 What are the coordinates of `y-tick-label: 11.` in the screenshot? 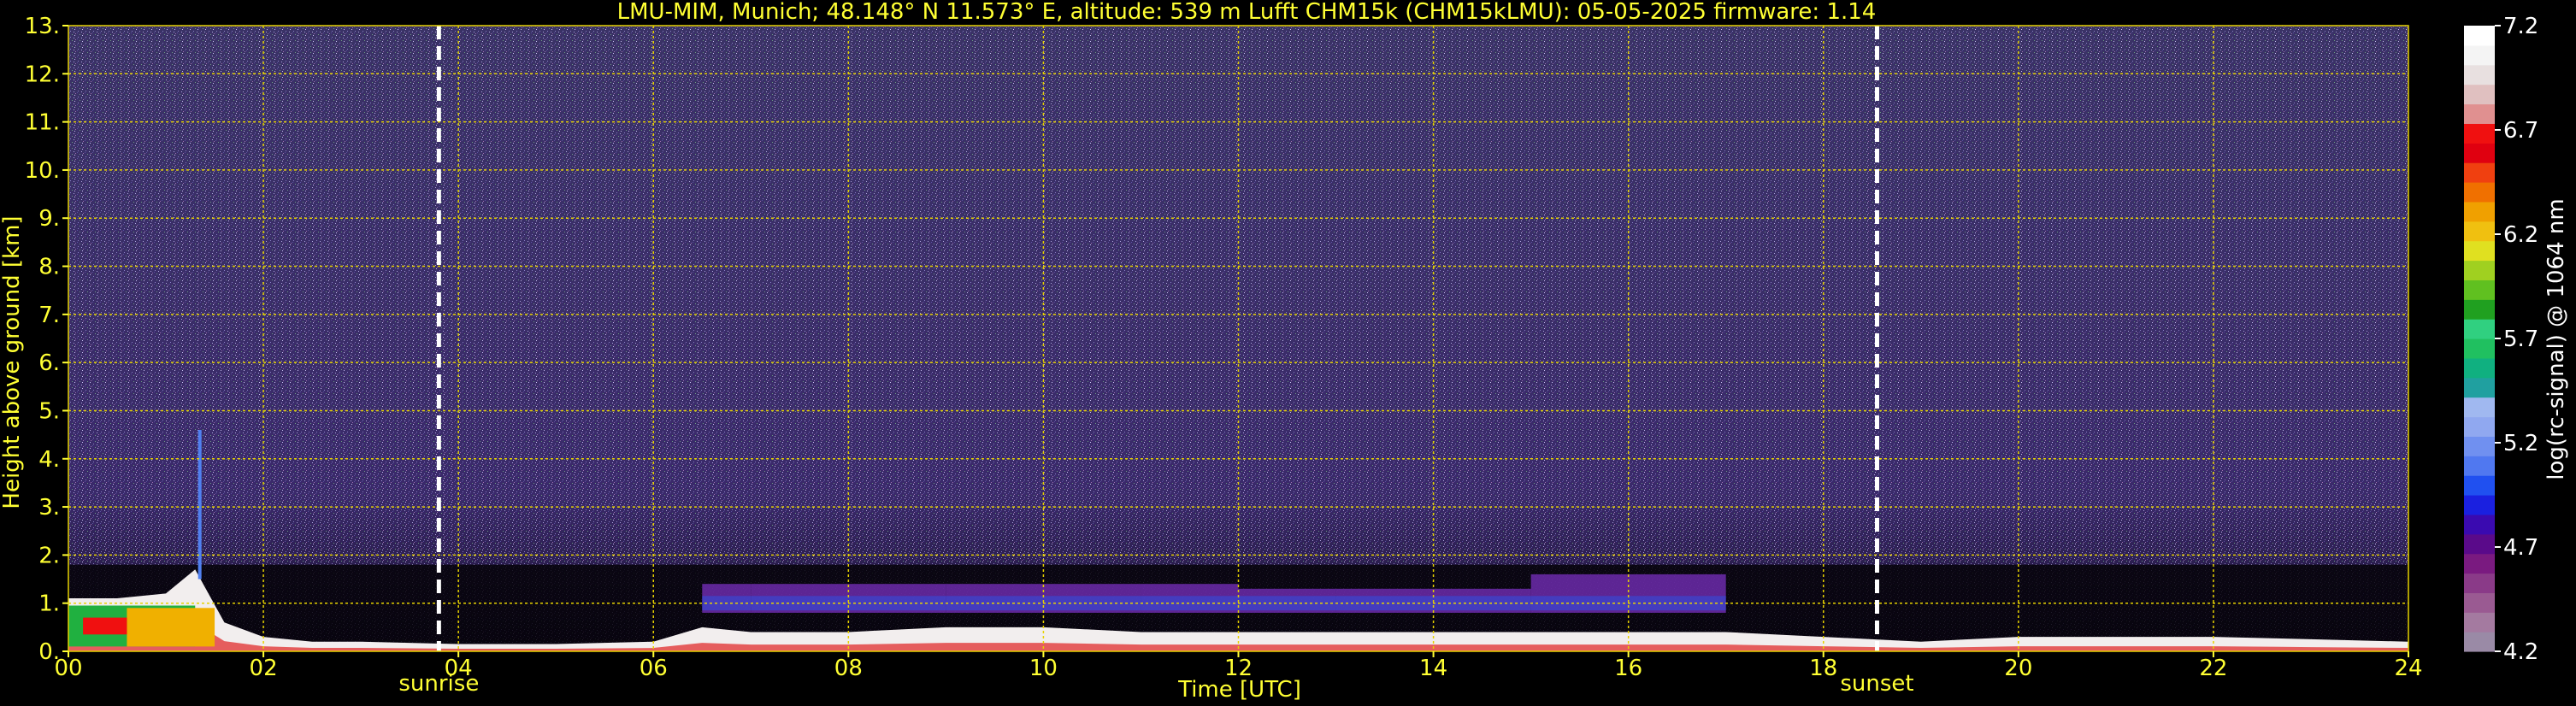 It's located at (42, 123).